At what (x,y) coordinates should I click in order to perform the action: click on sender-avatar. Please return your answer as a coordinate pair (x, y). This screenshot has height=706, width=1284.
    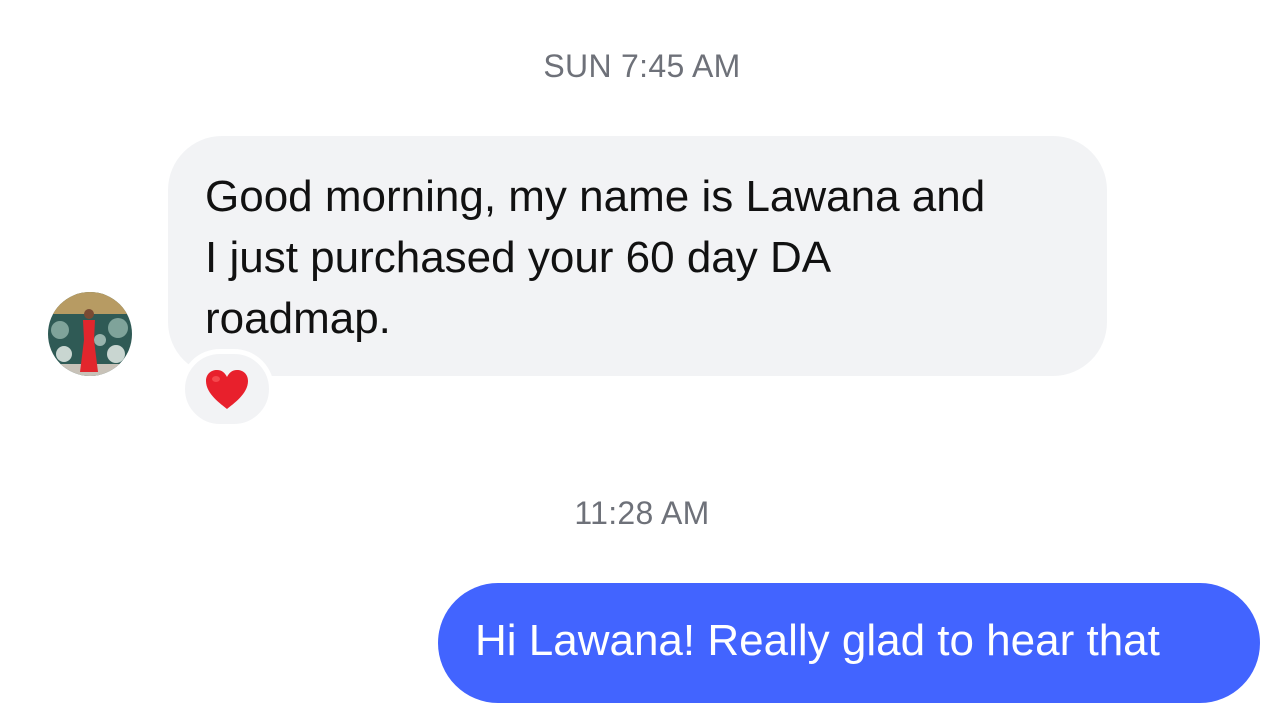
    Looking at the image, I should click on (90, 334).